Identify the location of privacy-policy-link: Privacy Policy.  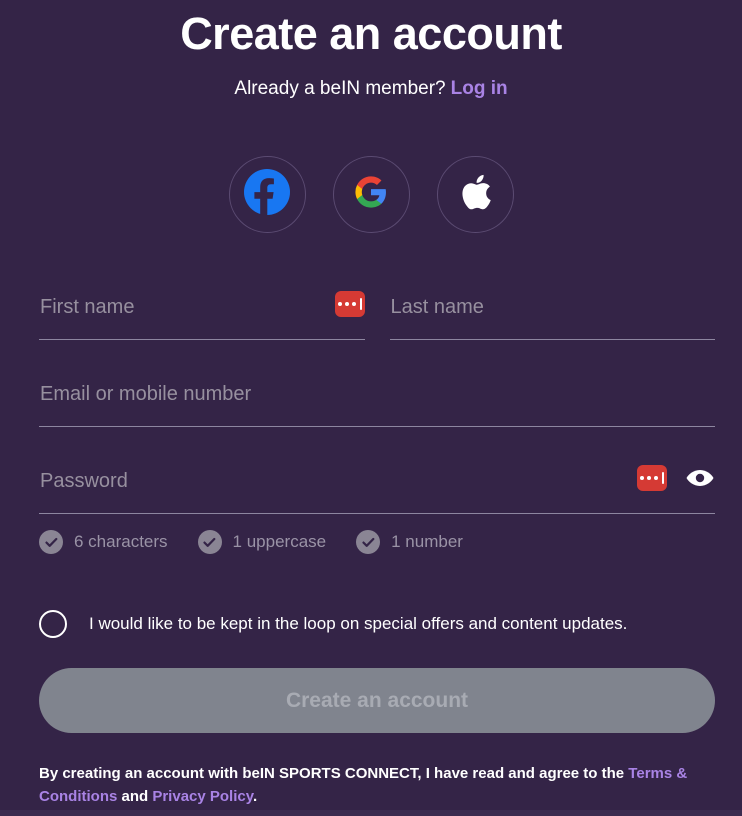
(202, 796).